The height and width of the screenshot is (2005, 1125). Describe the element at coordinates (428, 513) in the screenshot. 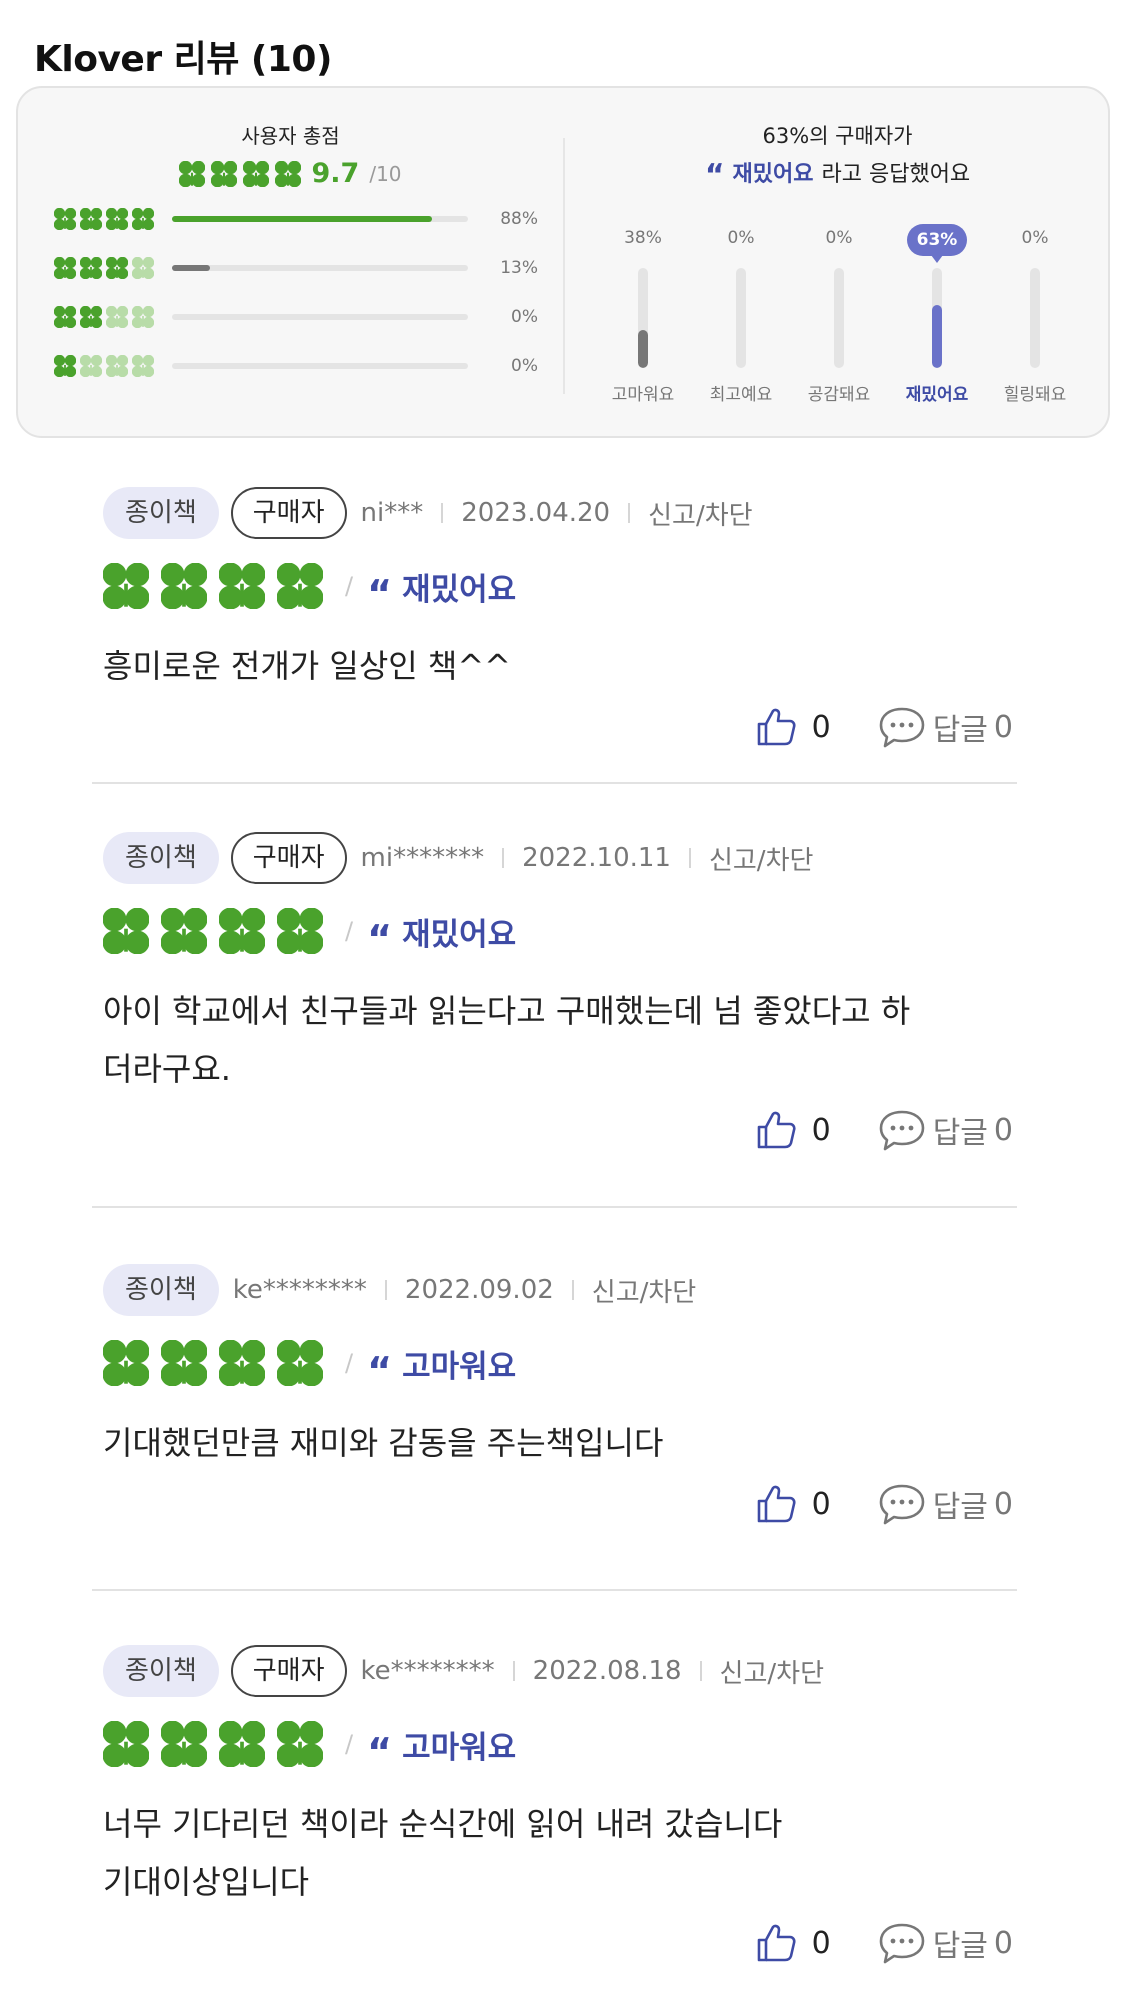

I see `review-meta: 종이책 구매자 ni*** 2023.04.20 신고/차단` at that location.